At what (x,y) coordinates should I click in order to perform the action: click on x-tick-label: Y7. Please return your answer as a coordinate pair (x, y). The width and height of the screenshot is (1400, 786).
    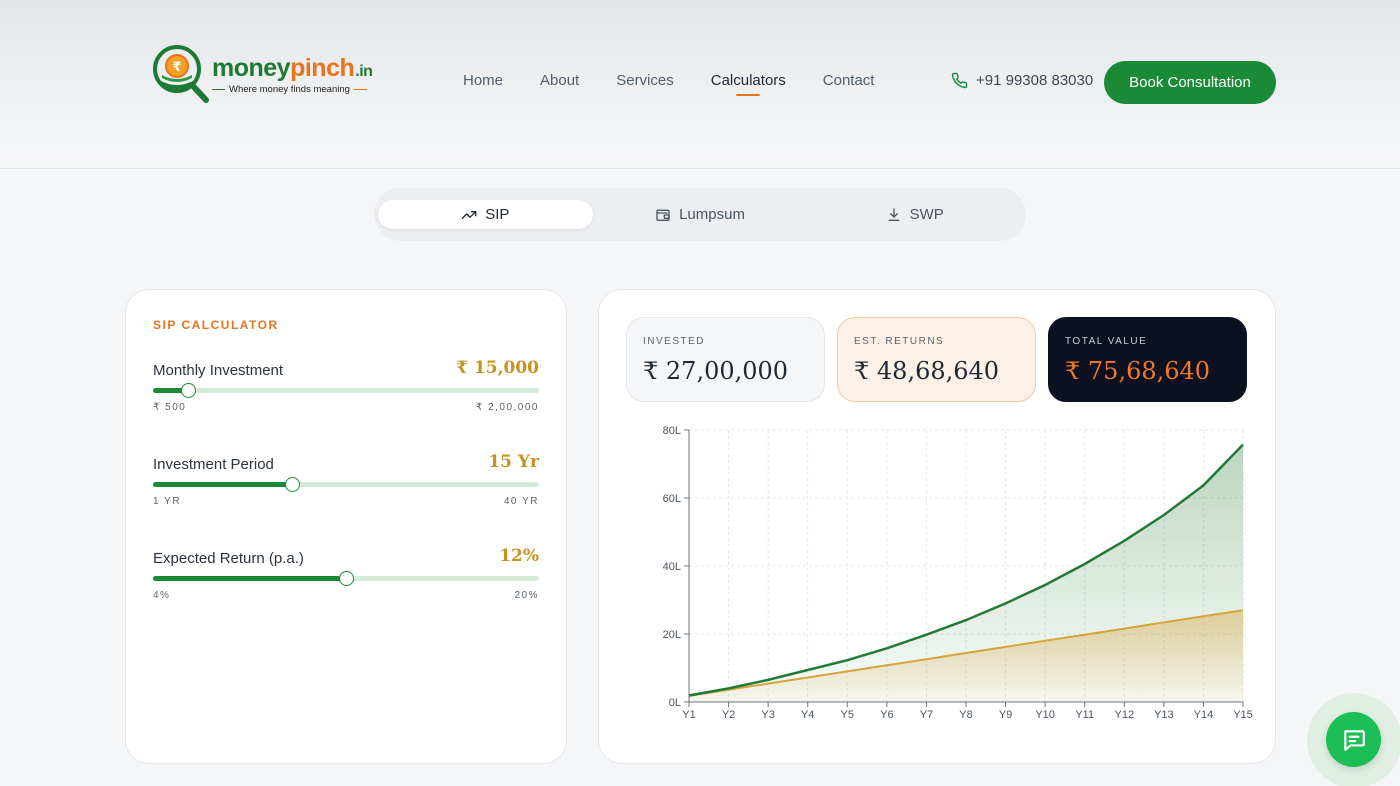
    Looking at the image, I should click on (926, 715).